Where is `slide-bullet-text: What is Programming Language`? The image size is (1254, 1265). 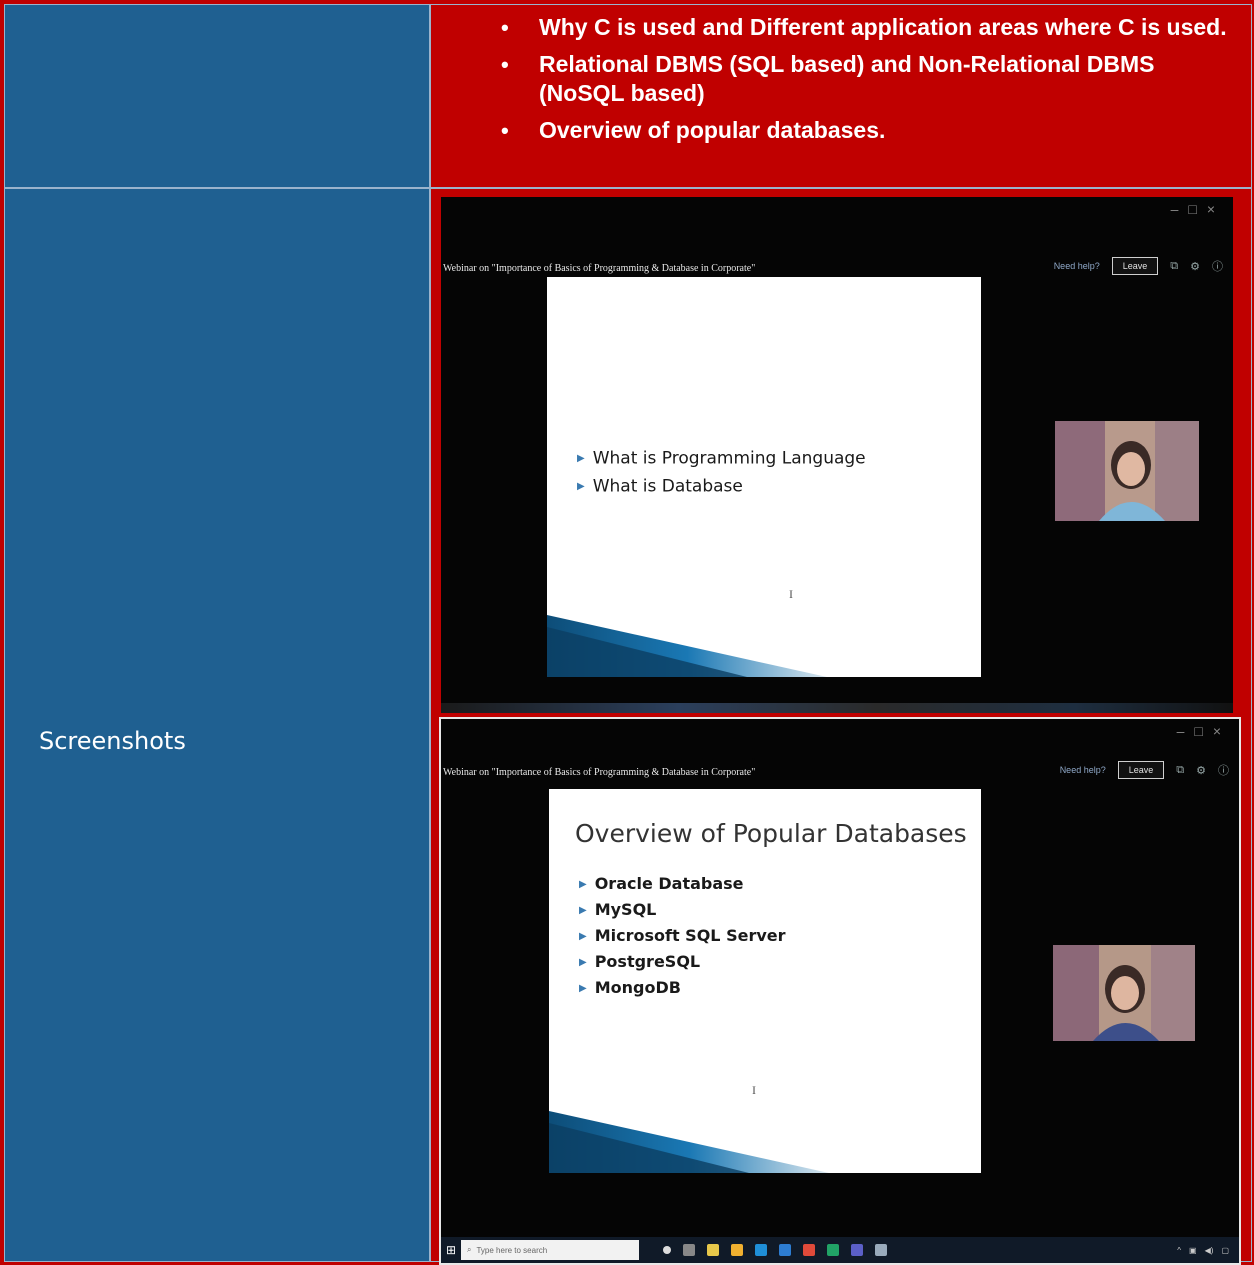 slide-bullet-text: What is Programming Language is located at coordinates (729, 458).